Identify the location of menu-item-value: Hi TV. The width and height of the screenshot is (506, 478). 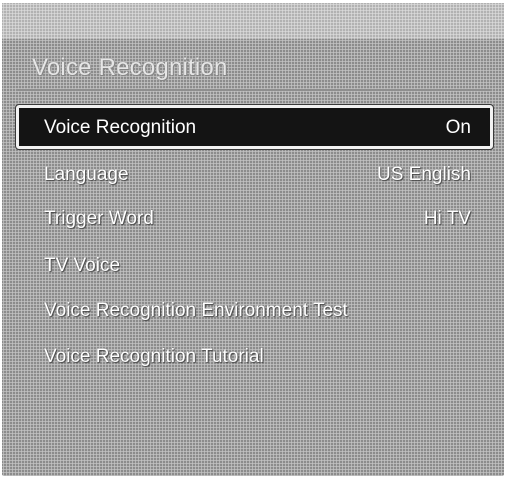
(447, 218).